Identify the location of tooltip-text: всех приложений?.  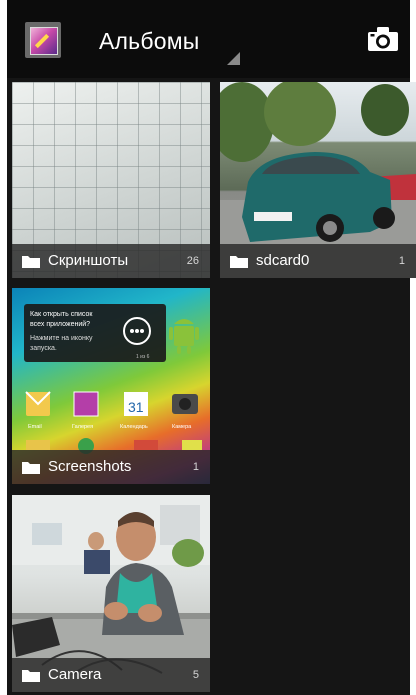
(60, 324).